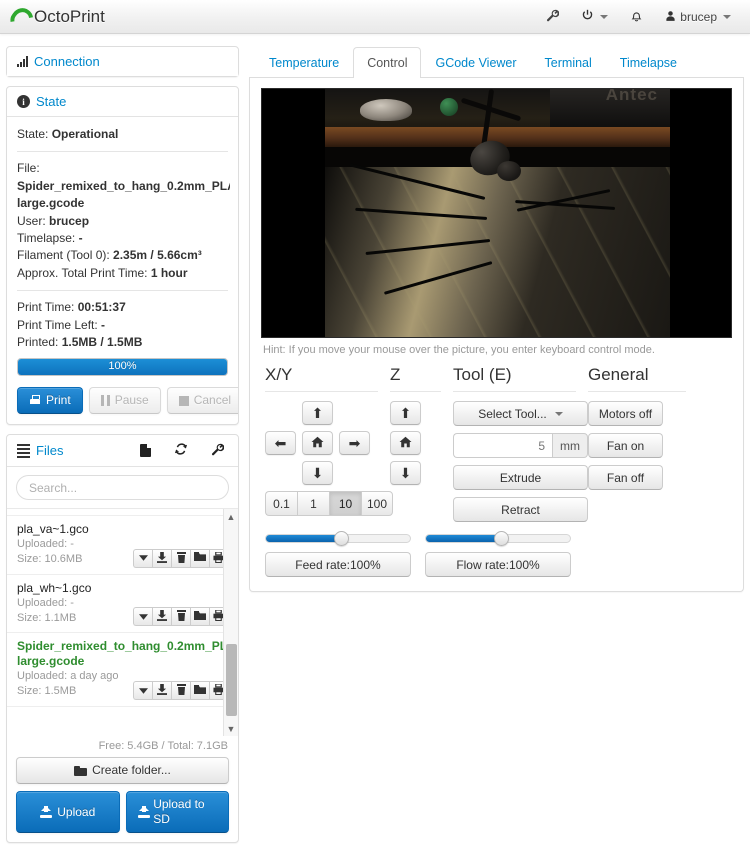 This screenshot has height=852, width=750. What do you see at coordinates (317, 443) in the screenshot?
I see `home-xy-button` at bounding box center [317, 443].